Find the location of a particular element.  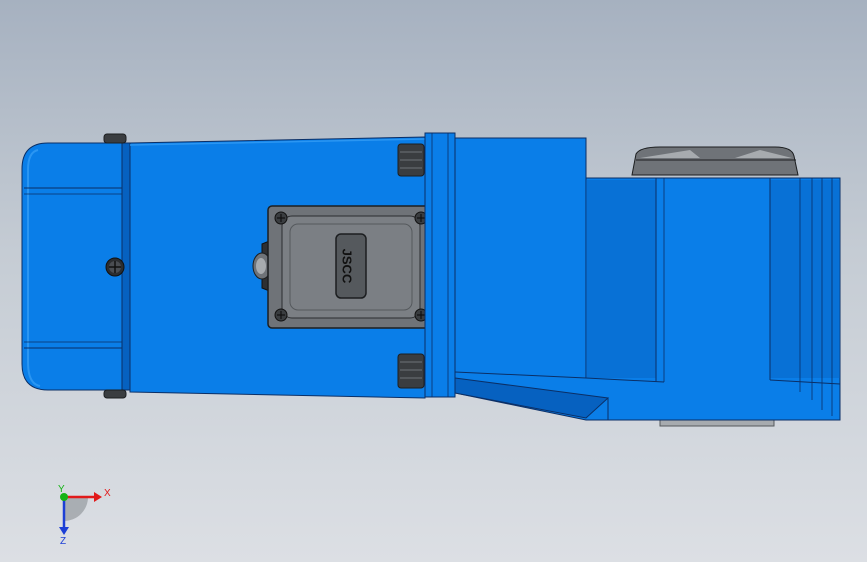

y-axis-label: Y is located at coordinates (61, 489).